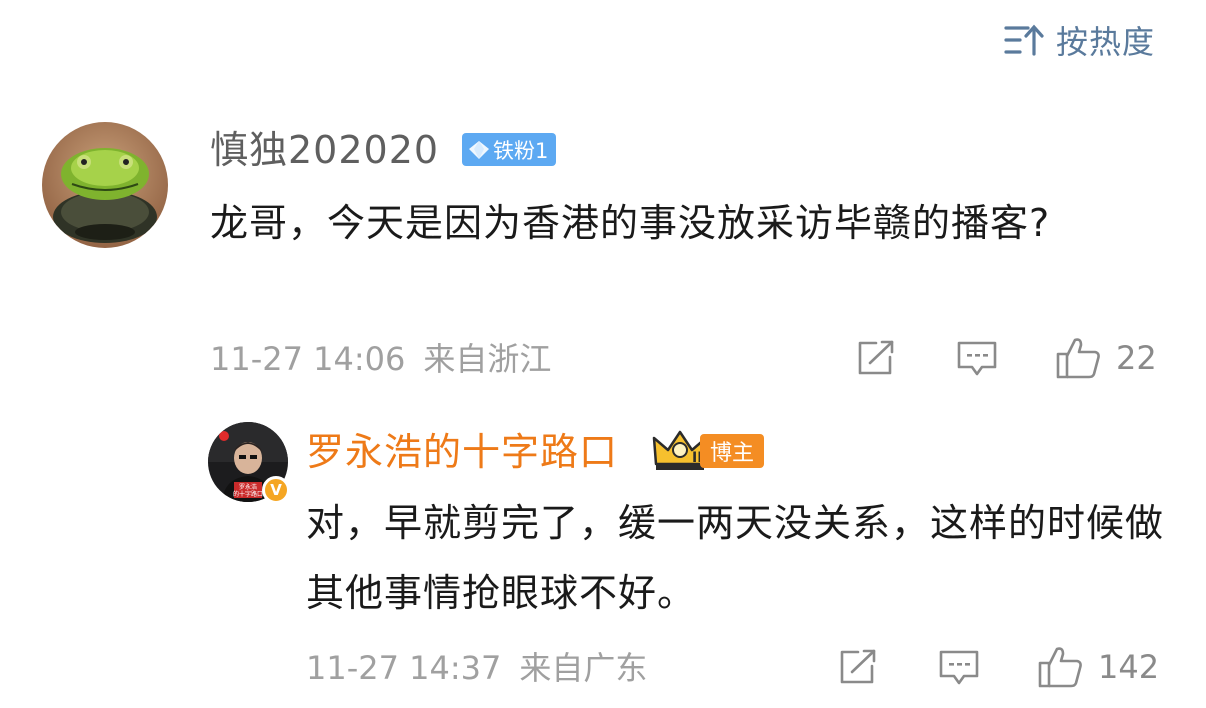  I want to click on like-button: 22, so click(1106, 358).